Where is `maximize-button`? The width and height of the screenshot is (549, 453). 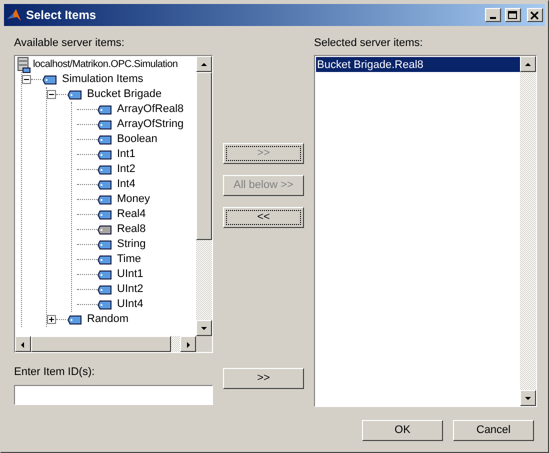
maximize-button is located at coordinates (513, 15).